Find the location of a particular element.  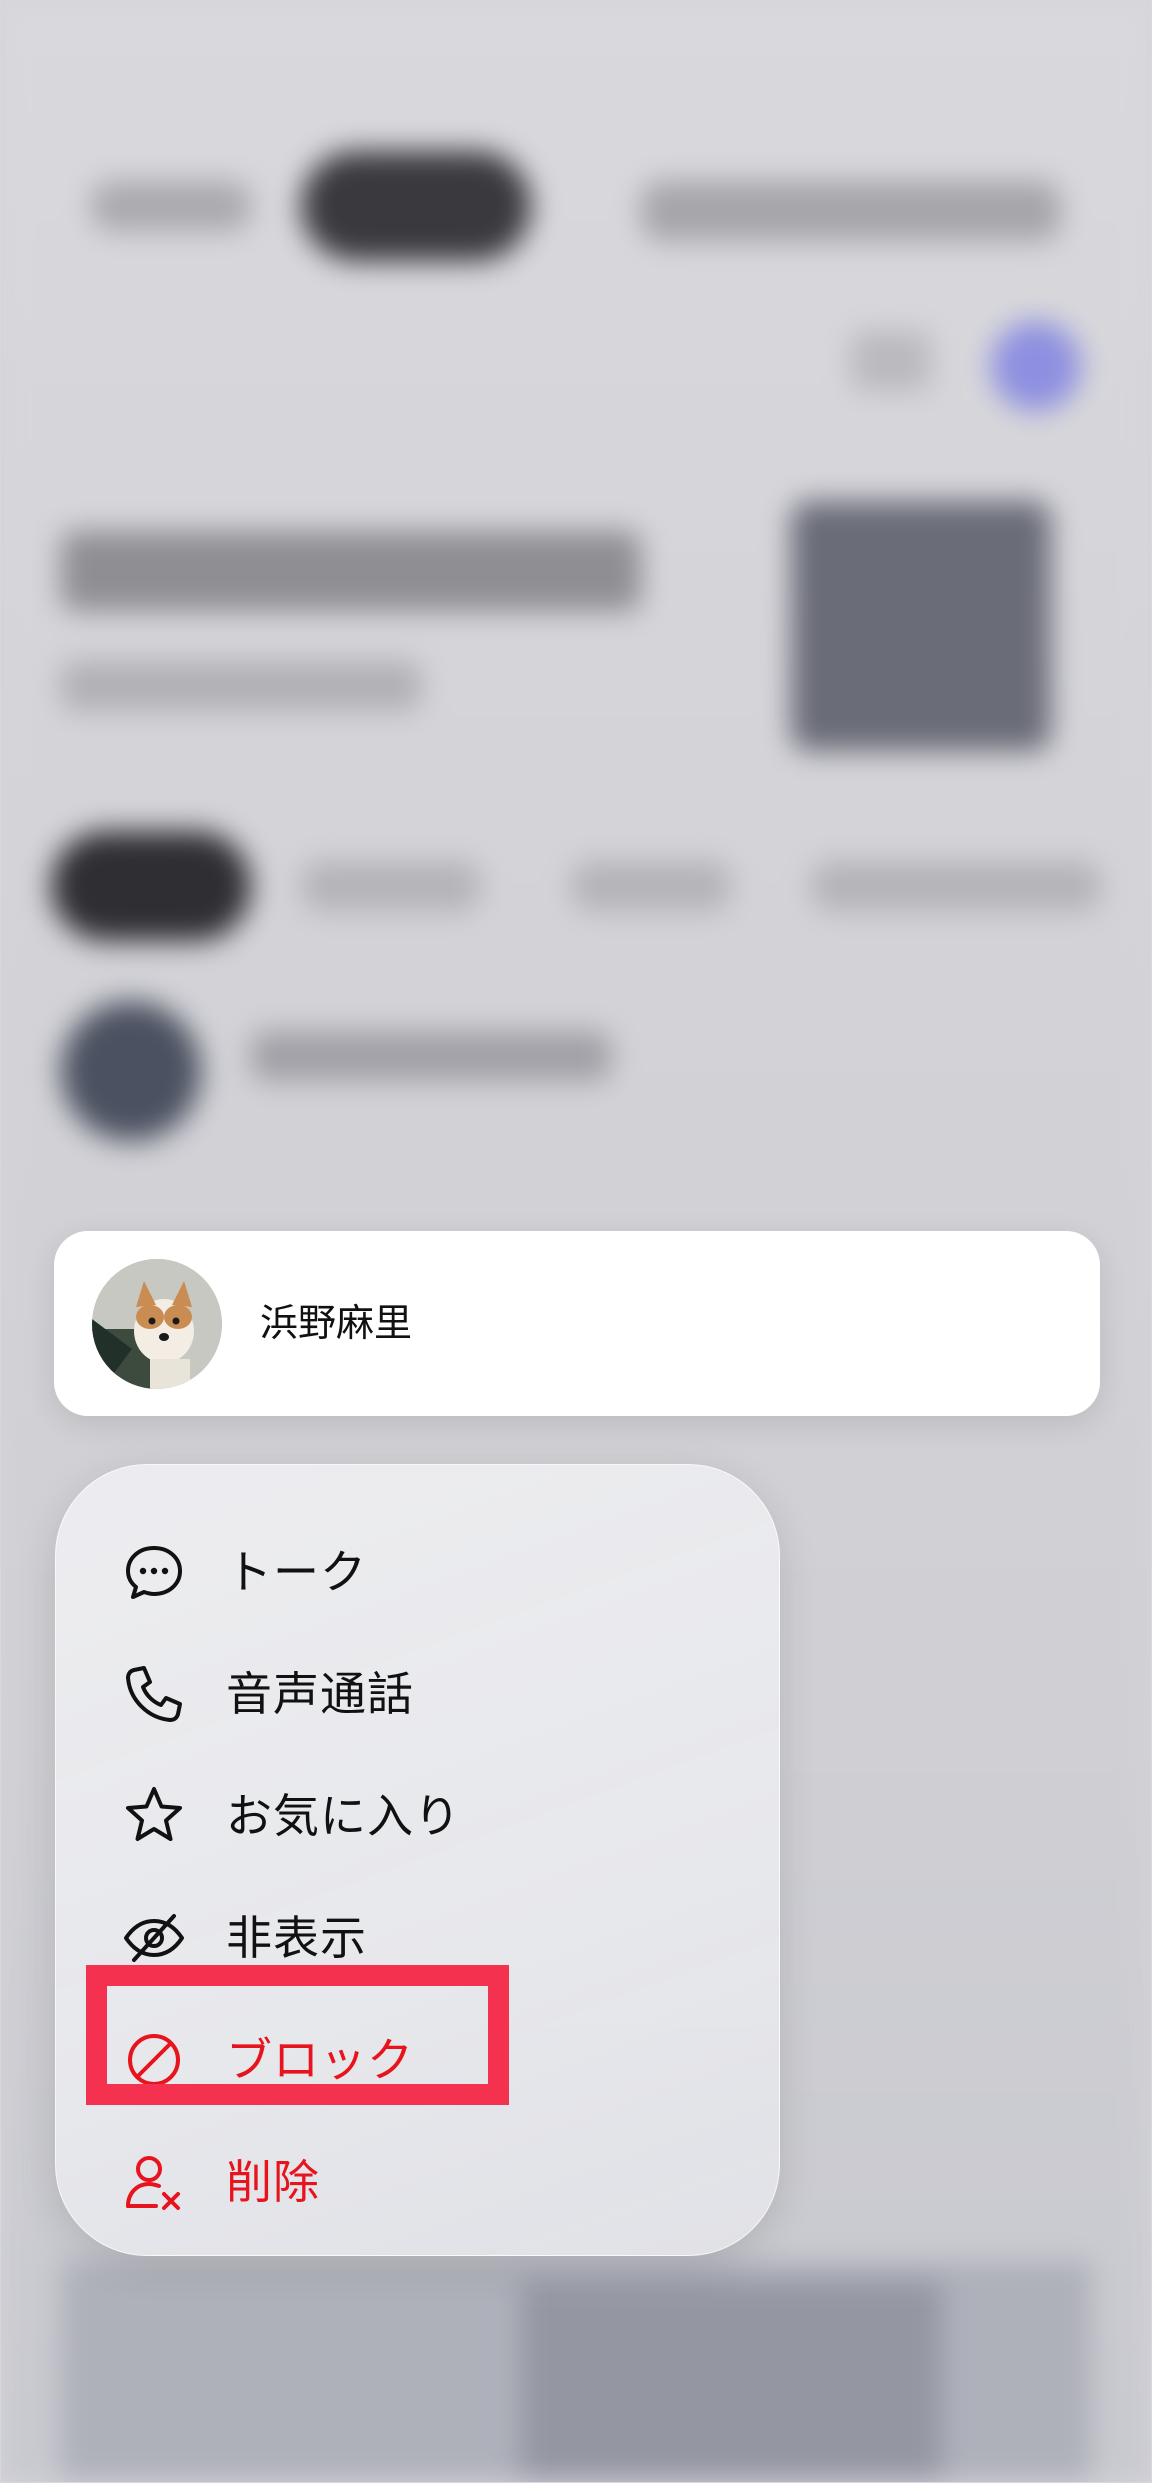

contact-name: 浜野麻里 is located at coordinates (336, 1323).